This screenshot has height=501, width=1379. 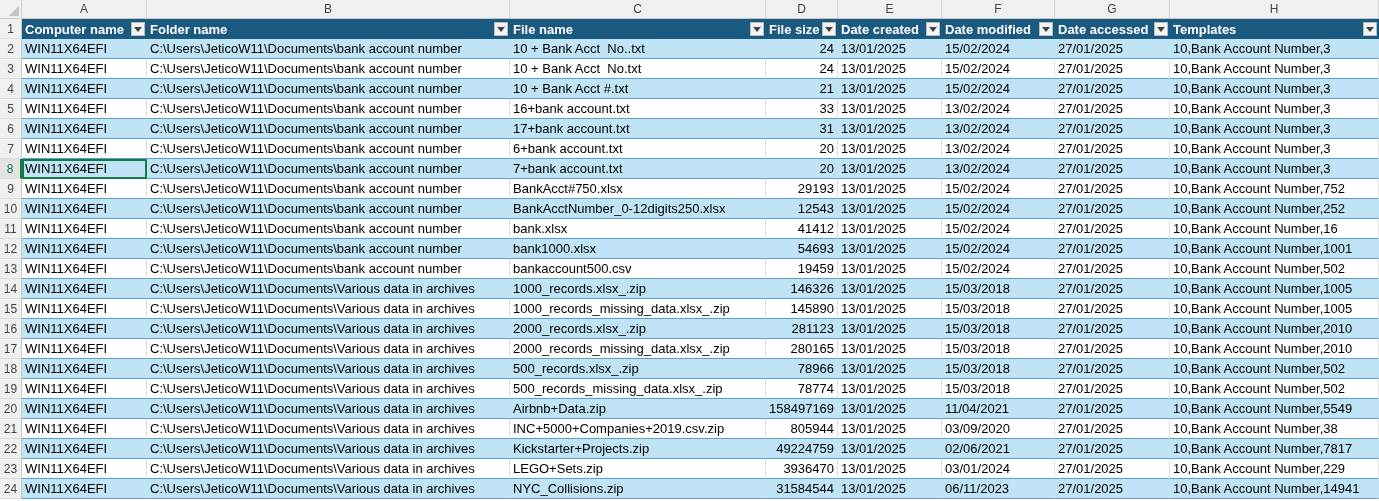 What do you see at coordinates (11, 189) in the screenshot?
I see `row-number: 9` at bounding box center [11, 189].